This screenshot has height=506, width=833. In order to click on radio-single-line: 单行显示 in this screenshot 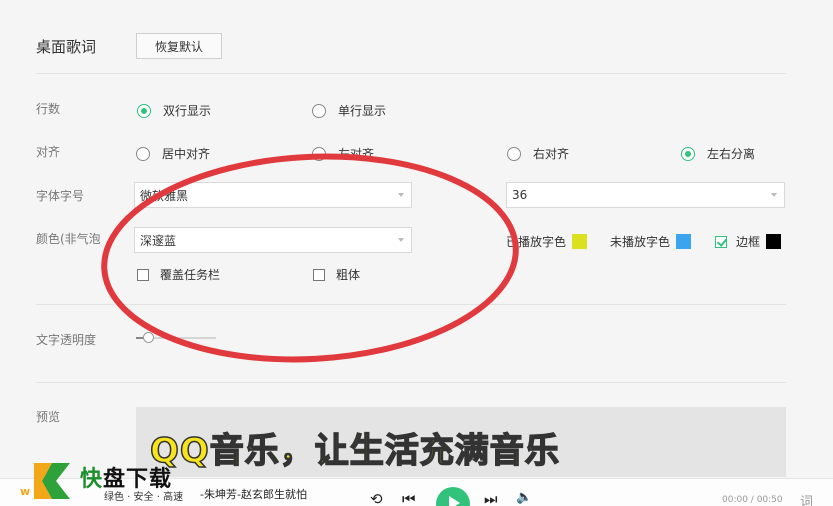, I will do `click(349, 110)`.